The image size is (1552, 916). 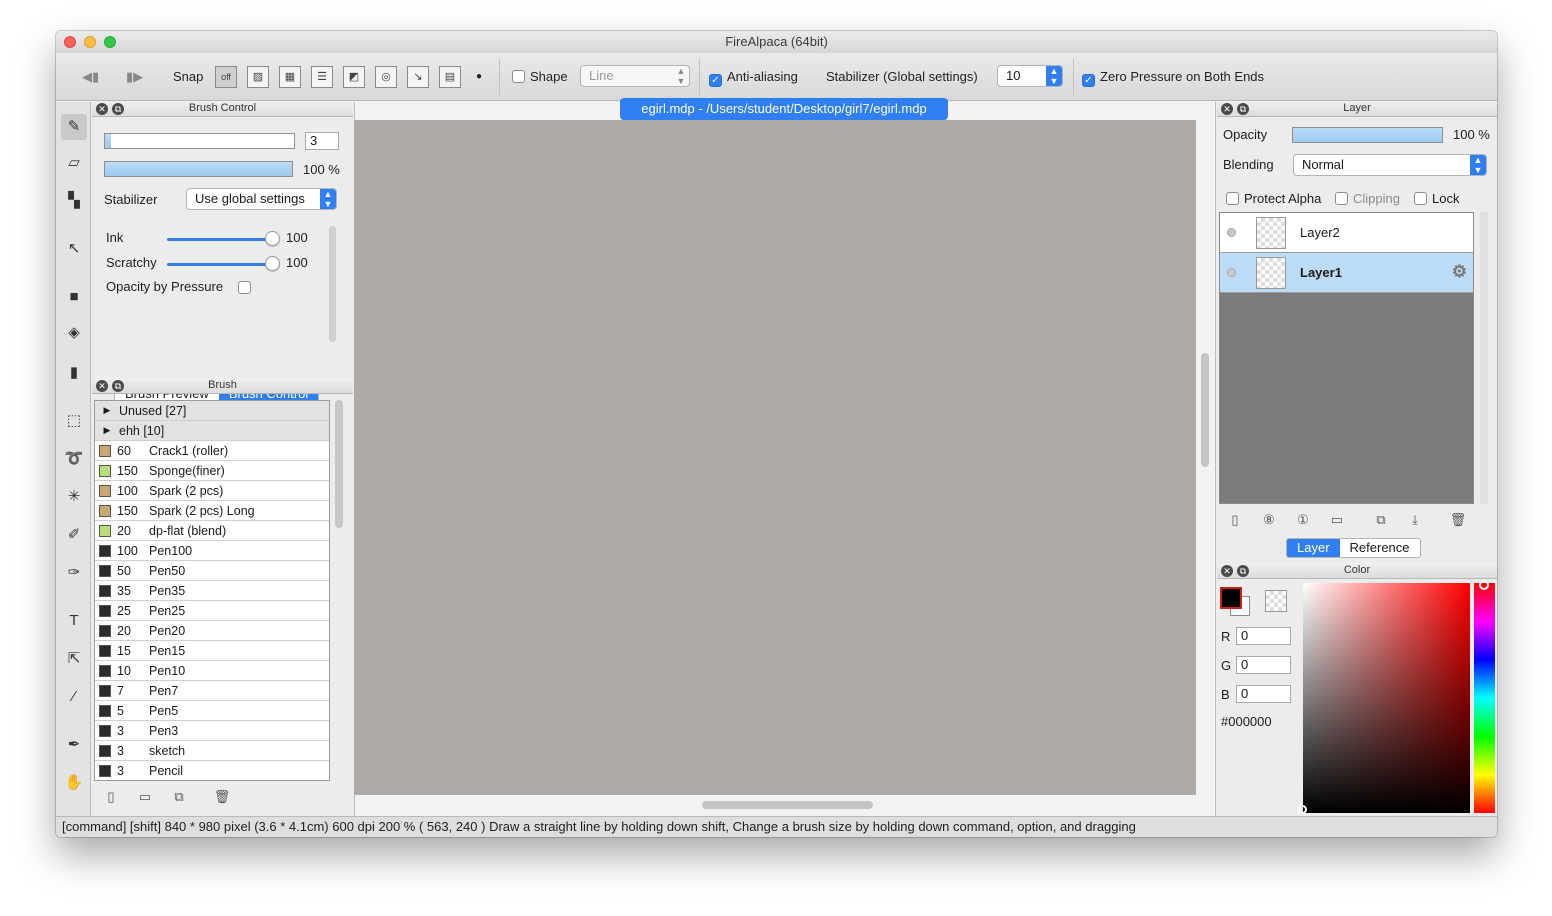 What do you see at coordinates (1263, 694) in the screenshot?
I see `b-input: 0` at bounding box center [1263, 694].